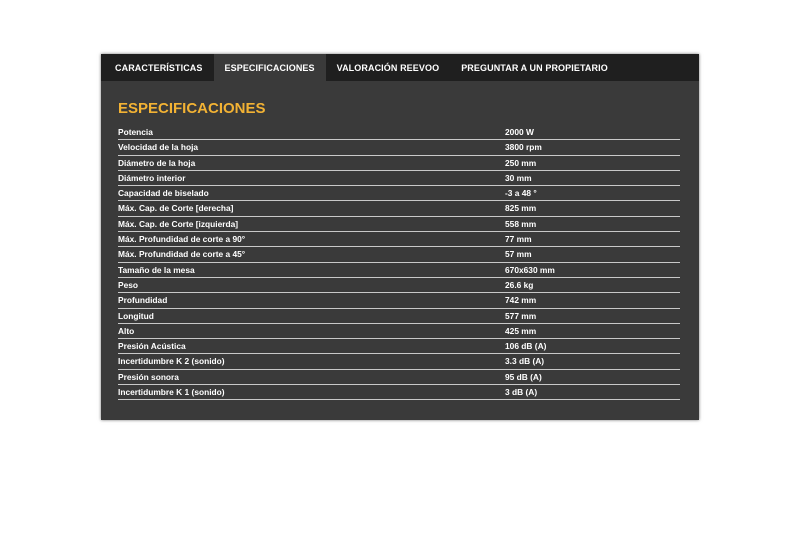 This screenshot has height=541, width=800. What do you see at coordinates (399, 179) in the screenshot?
I see `spec-row: Diámetro interior 30 mm` at bounding box center [399, 179].